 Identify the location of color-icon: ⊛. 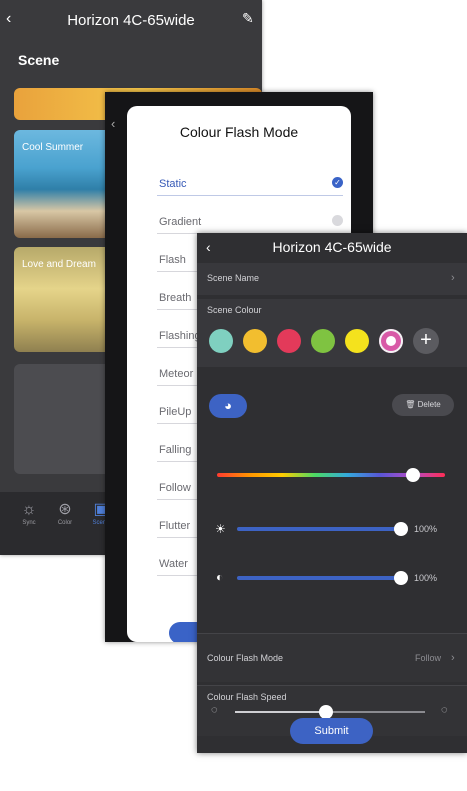
(65, 509).